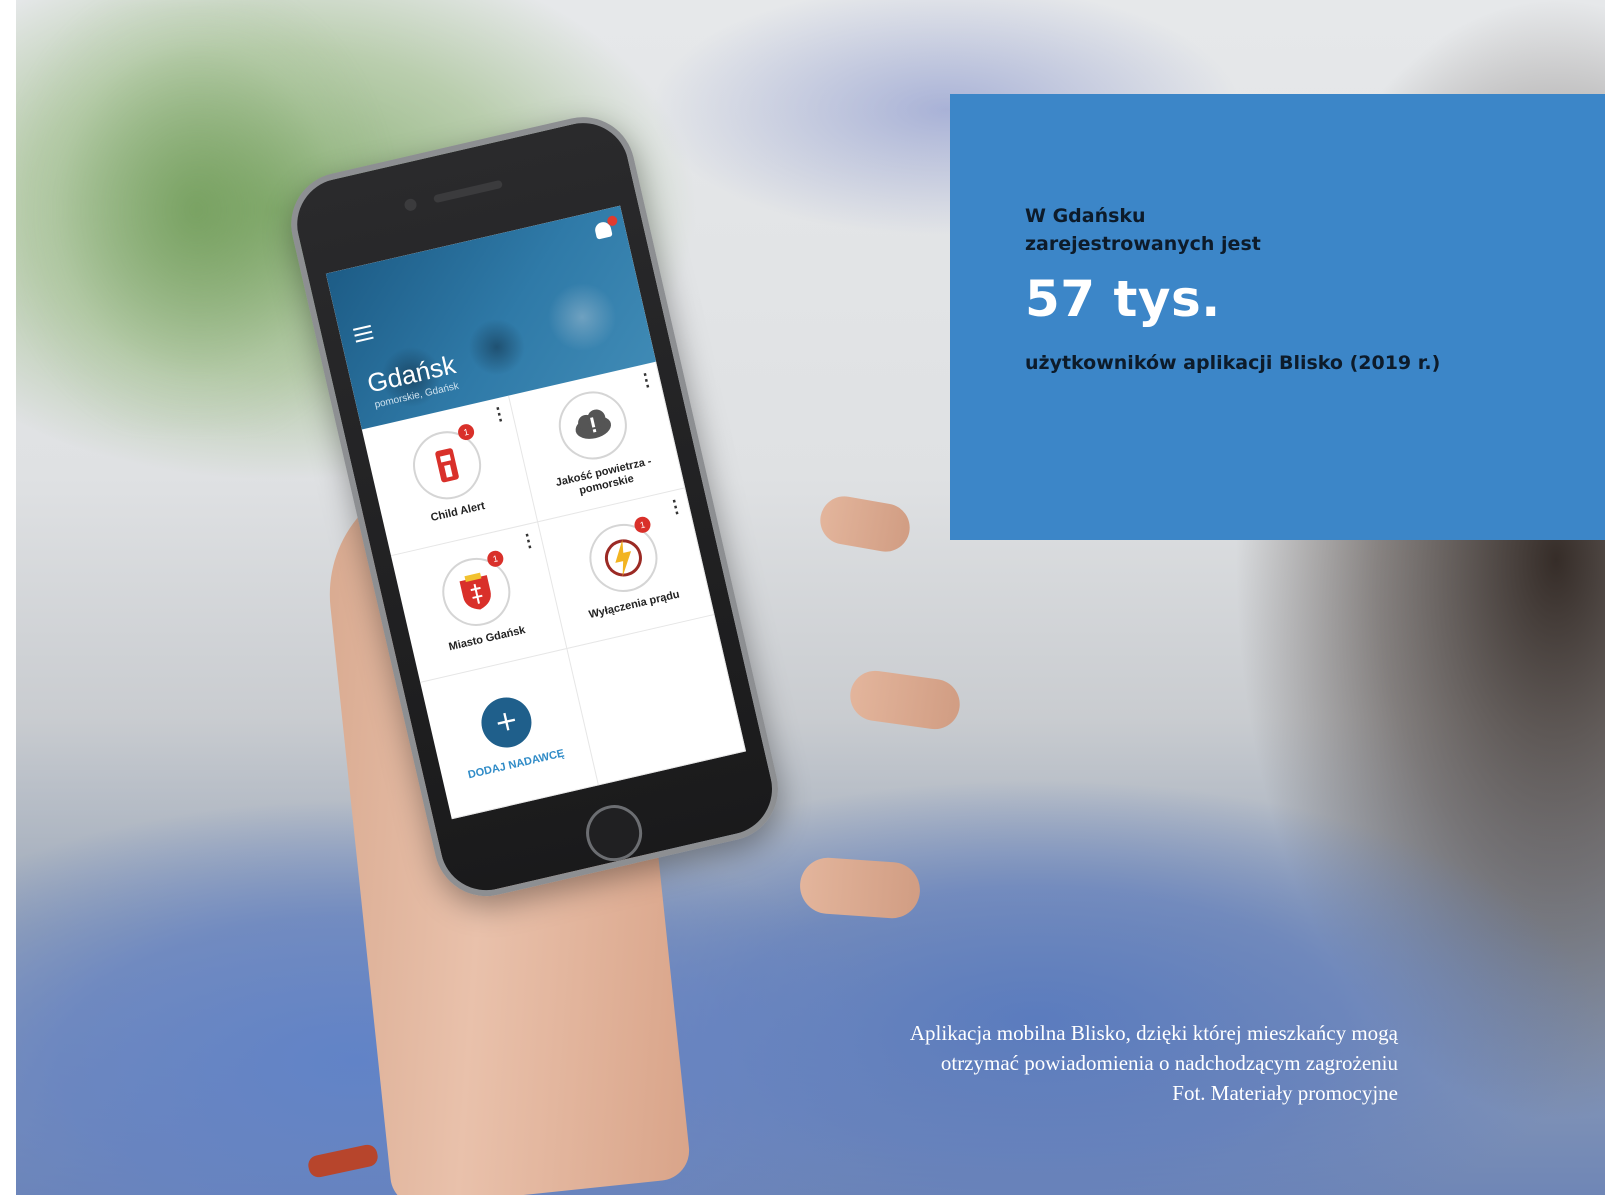  What do you see at coordinates (1085, 216) in the screenshot?
I see `statistic-intro-line1: W Gdańsku` at bounding box center [1085, 216].